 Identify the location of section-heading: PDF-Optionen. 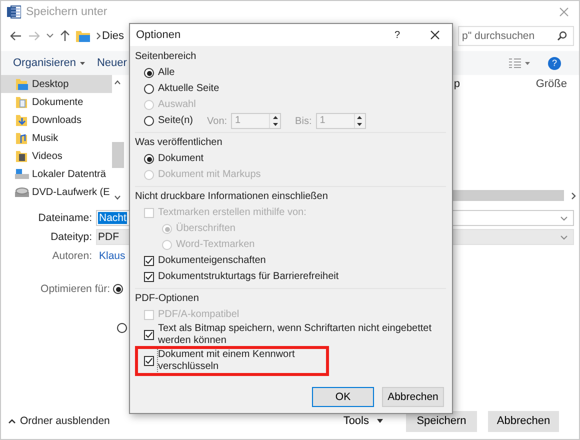
(167, 299).